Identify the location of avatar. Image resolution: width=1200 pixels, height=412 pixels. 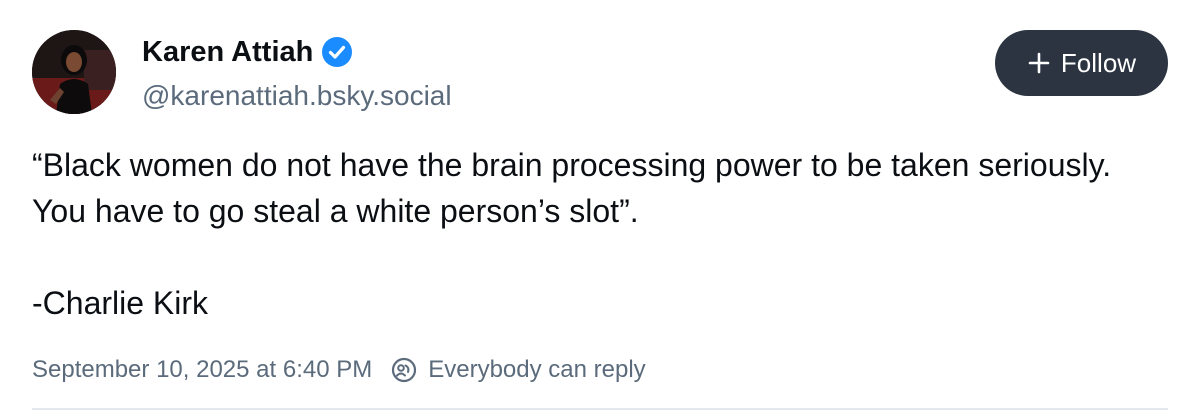
(74, 72).